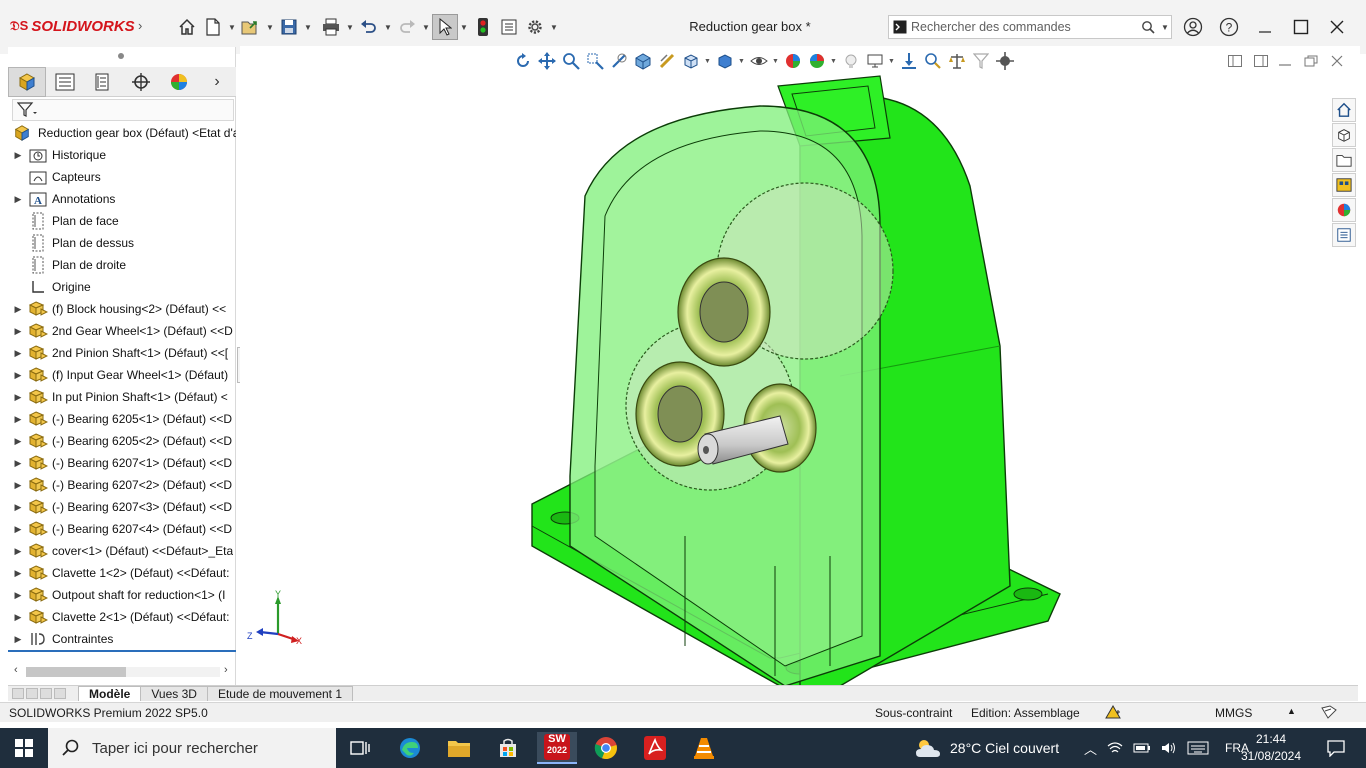 The height and width of the screenshot is (768, 1366). Describe the element at coordinates (1344, 185) in the screenshot. I see `task-pane-view-palette` at that location.